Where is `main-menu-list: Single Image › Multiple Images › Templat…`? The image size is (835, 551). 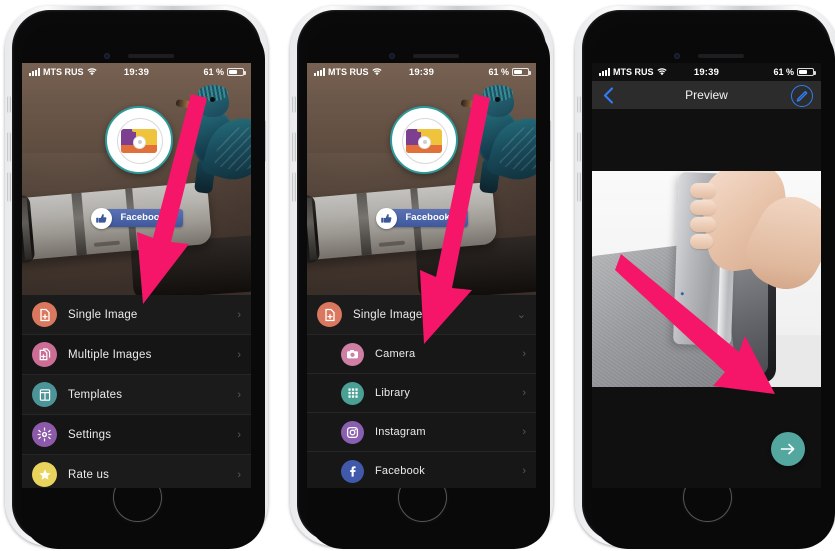 main-menu-list: Single Image › Multiple Images › Templat… is located at coordinates (136, 391).